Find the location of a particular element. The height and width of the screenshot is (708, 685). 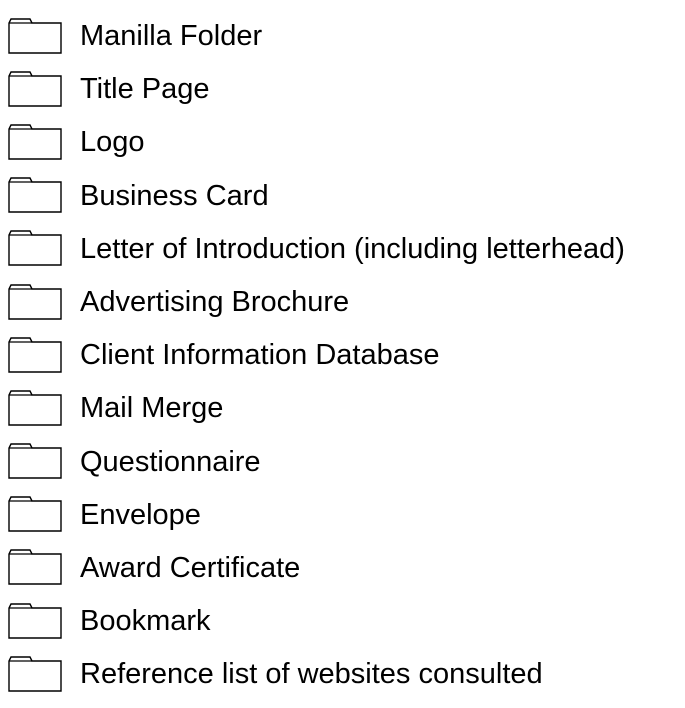

item-label: Logo is located at coordinates (112, 142).